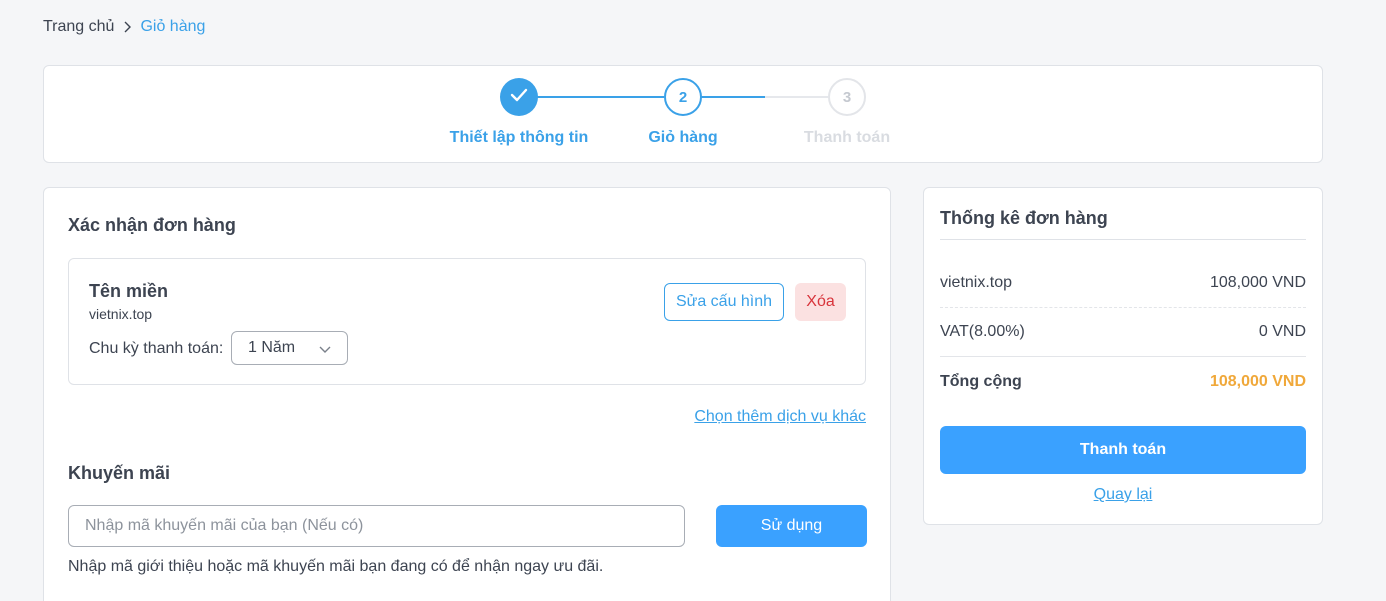 The width and height of the screenshot is (1386, 601). What do you see at coordinates (376, 526) in the screenshot?
I see `promo-code-input` at bounding box center [376, 526].